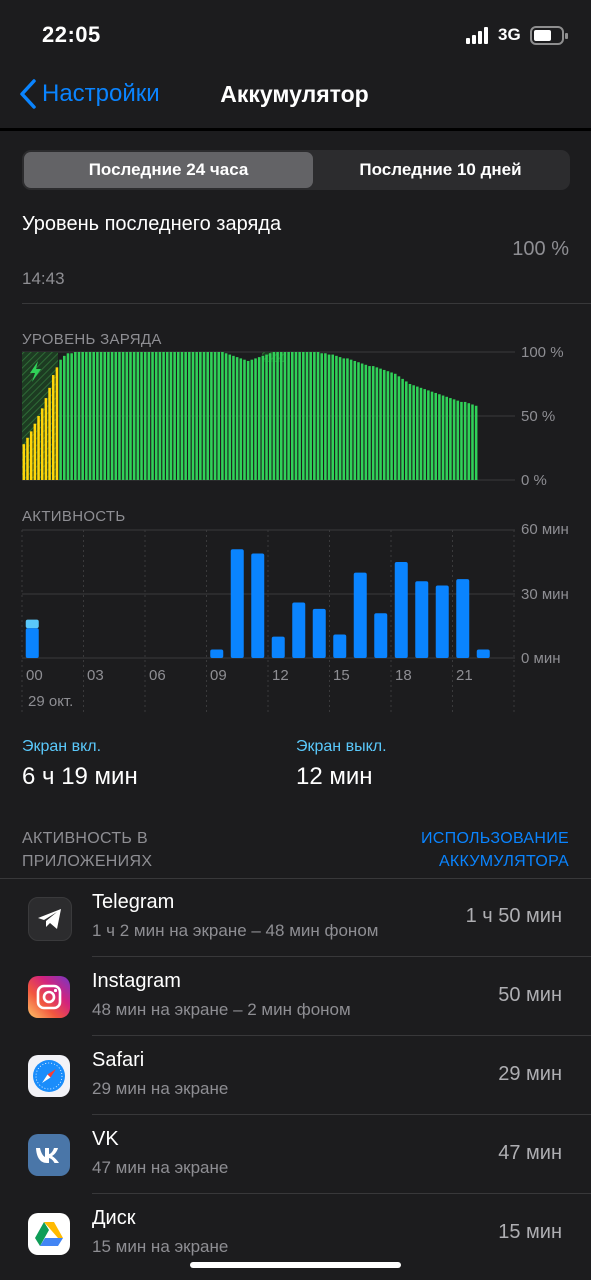  I want to click on app-name: Safari, so click(118, 1060).